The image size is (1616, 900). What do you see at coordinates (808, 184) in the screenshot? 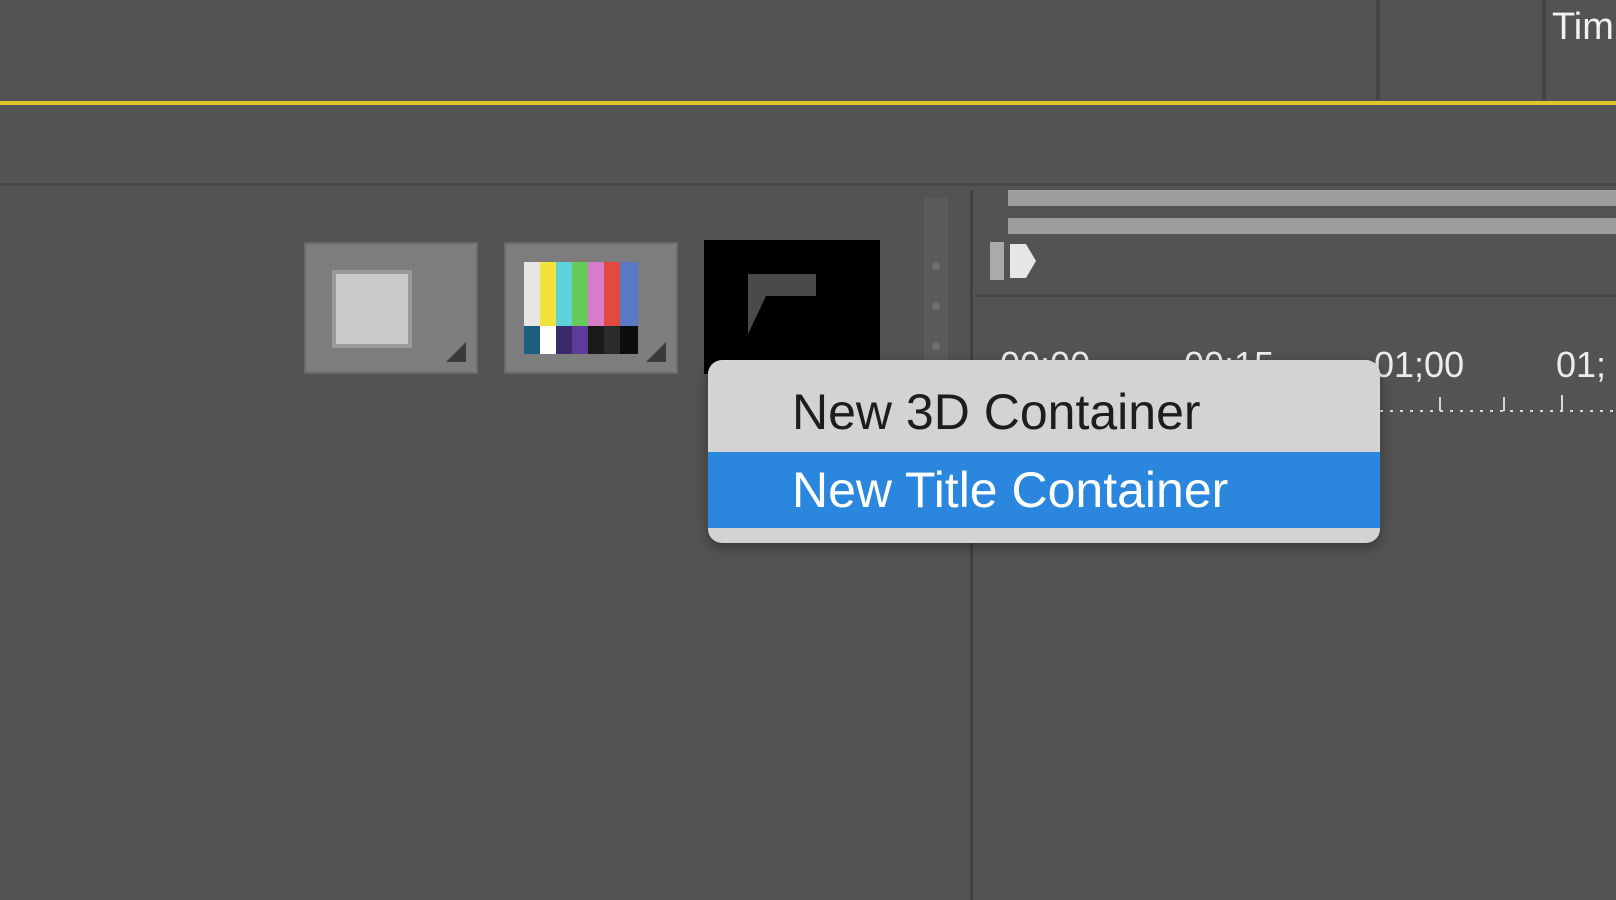
I see `panel-separator` at bounding box center [808, 184].